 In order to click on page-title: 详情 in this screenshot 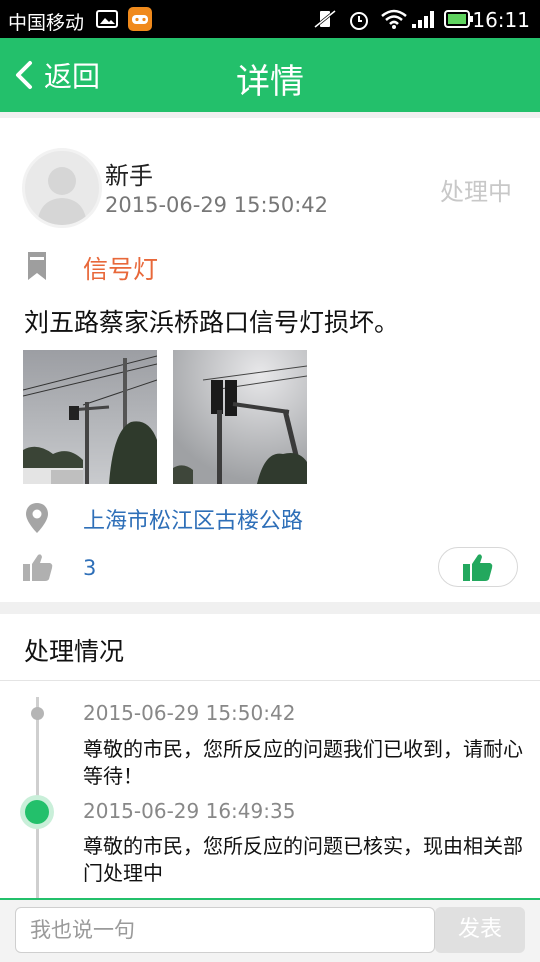, I will do `click(270, 82)`.